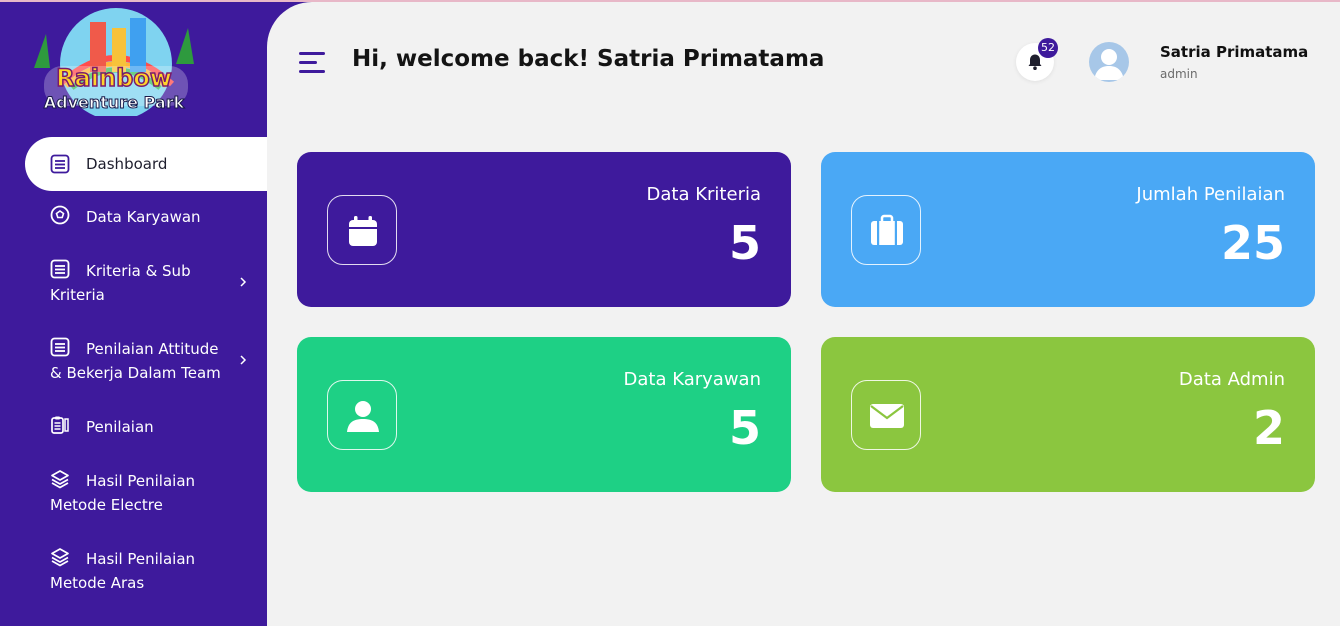 The height and width of the screenshot is (626, 1340). What do you see at coordinates (146, 361) in the screenshot?
I see `sidebar-item-penilaian-attitude: Penilaian Attitude & Bekerja Dalam Team` at bounding box center [146, 361].